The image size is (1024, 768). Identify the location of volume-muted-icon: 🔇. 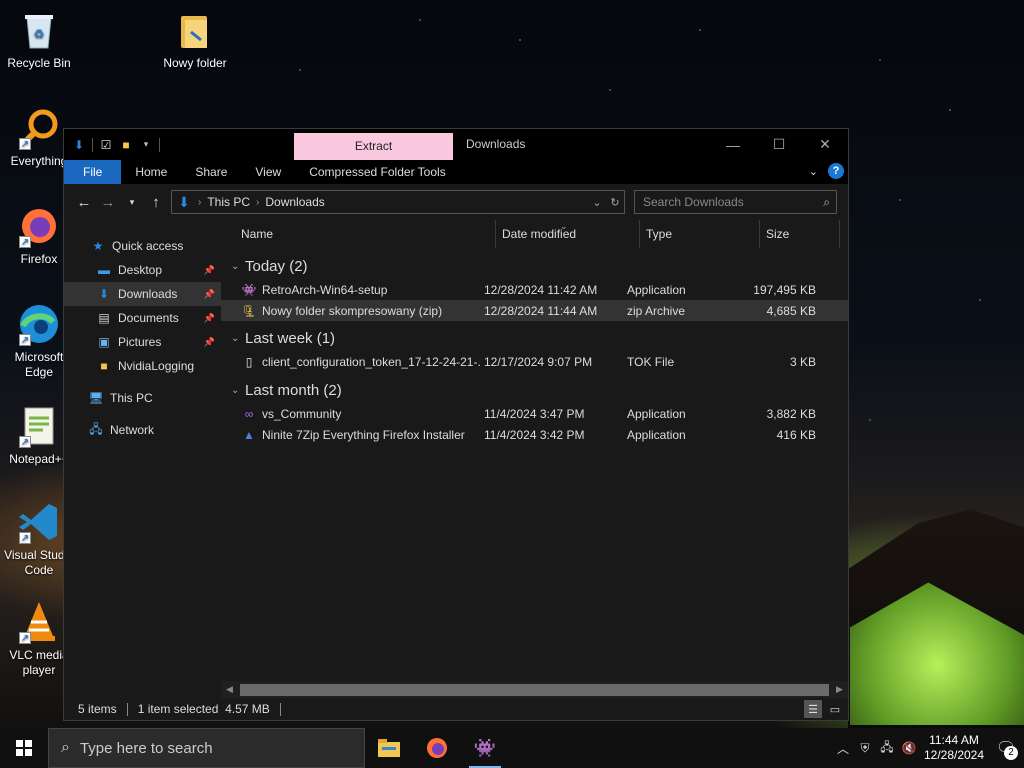
(909, 748).